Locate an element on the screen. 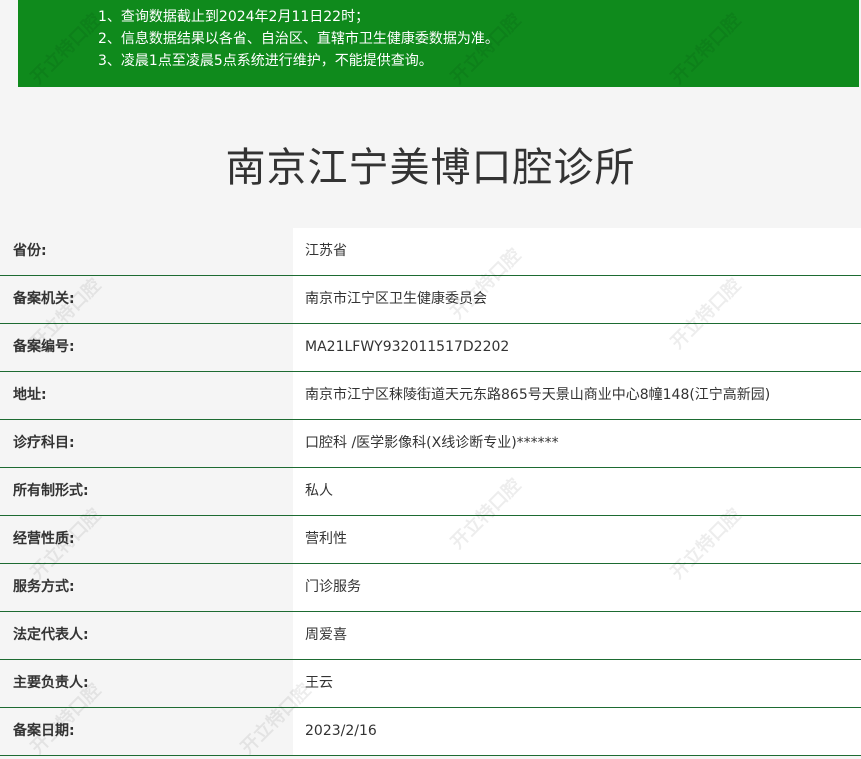 The image size is (861, 759). row-label: 经营性质: is located at coordinates (146, 539).